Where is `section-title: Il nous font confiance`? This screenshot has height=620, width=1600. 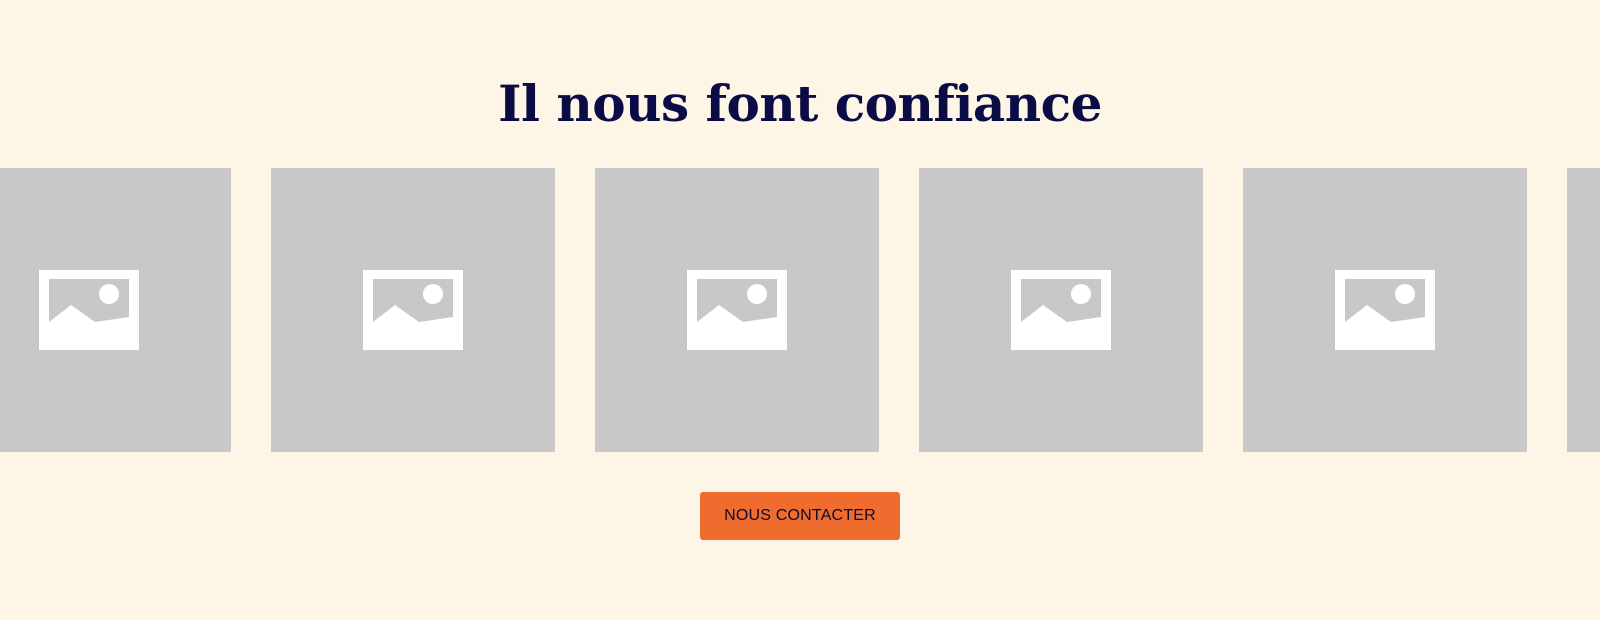 section-title: Il nous font confiance is located at coordinates (800, 103).